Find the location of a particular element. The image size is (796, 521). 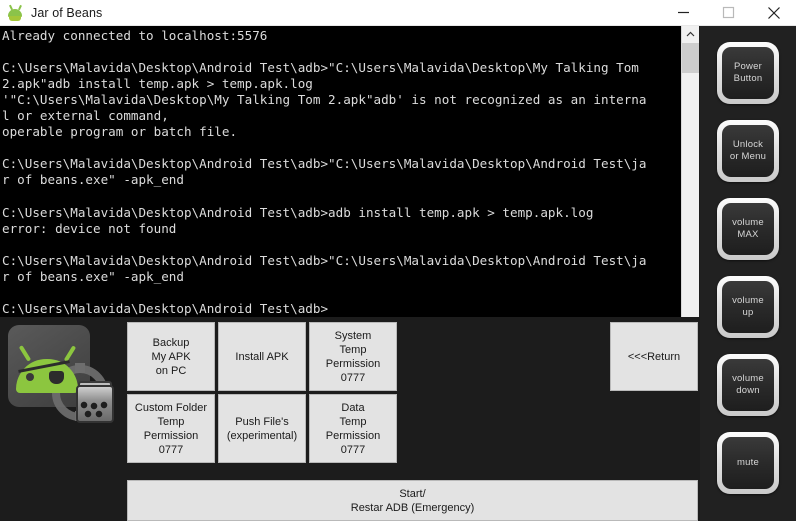

console-scrollbar is located at coordinates (690, 171).